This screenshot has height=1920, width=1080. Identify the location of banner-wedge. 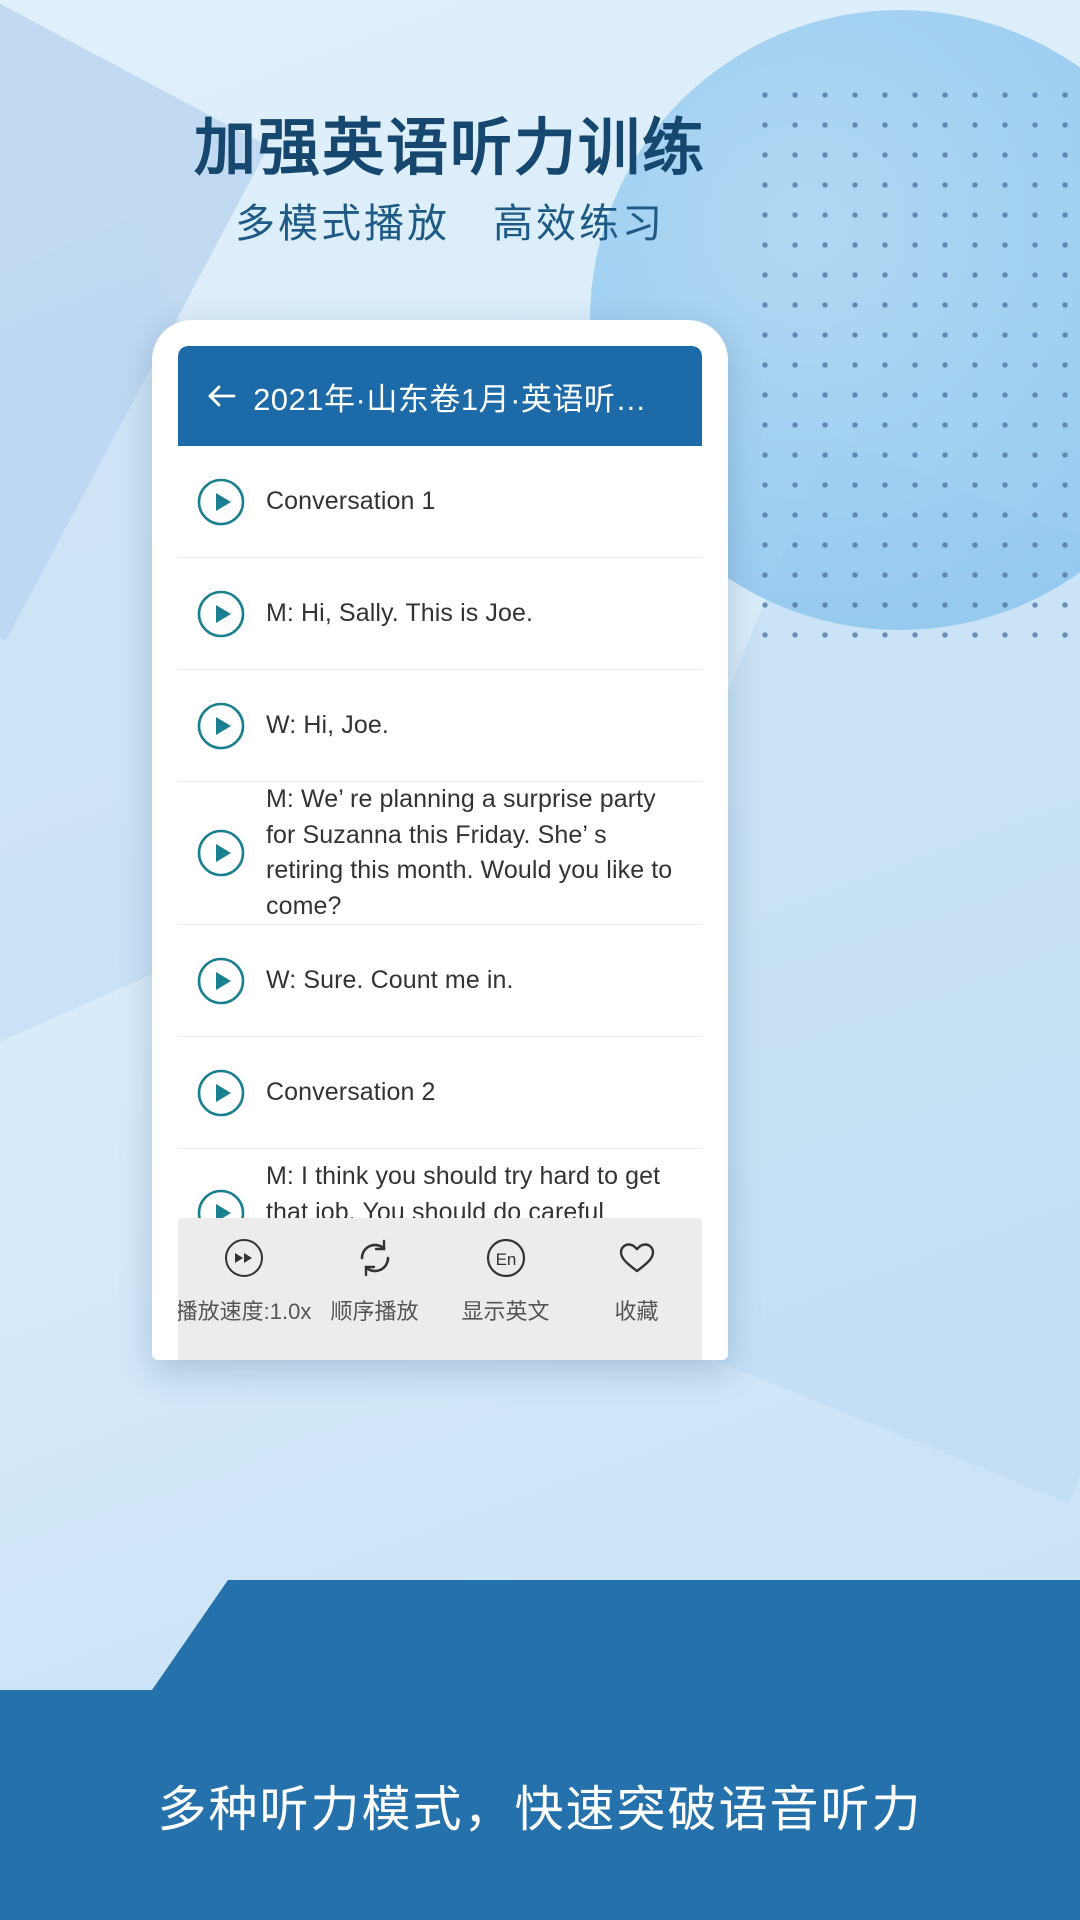
(616, 1635).